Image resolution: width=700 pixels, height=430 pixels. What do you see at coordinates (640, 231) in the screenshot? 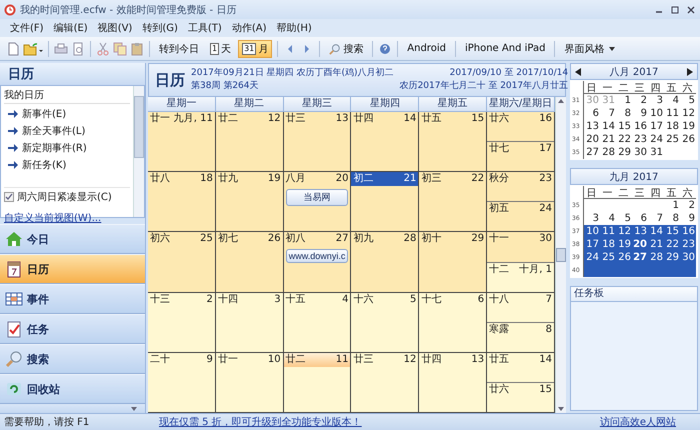
I see `selected-week: 10 11 12 13 14 15 16` at bounding box center [640, 231].